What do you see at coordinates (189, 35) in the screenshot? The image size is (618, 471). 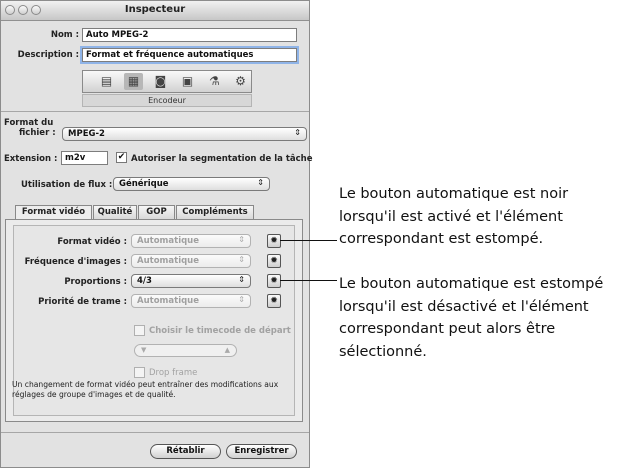 I see `name-field: Auto MPEG-2` at bounding box center [189, 35].